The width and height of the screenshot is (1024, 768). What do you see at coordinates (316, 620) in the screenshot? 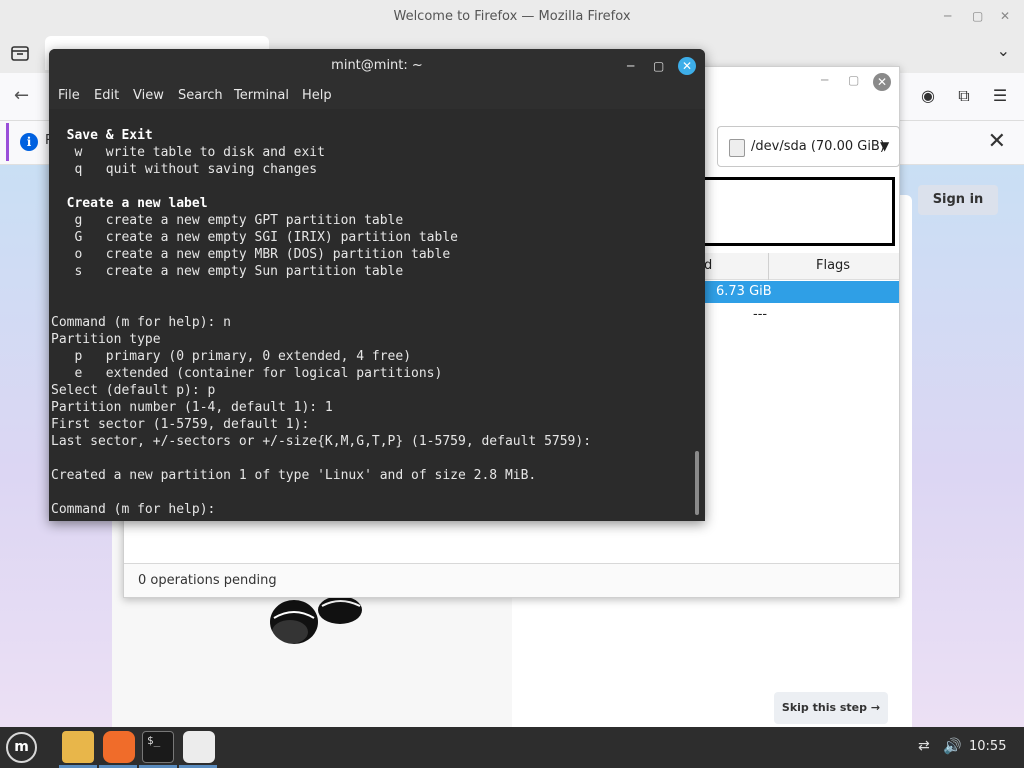
I see `shoes-illustration` at bounding box center [316, 620].